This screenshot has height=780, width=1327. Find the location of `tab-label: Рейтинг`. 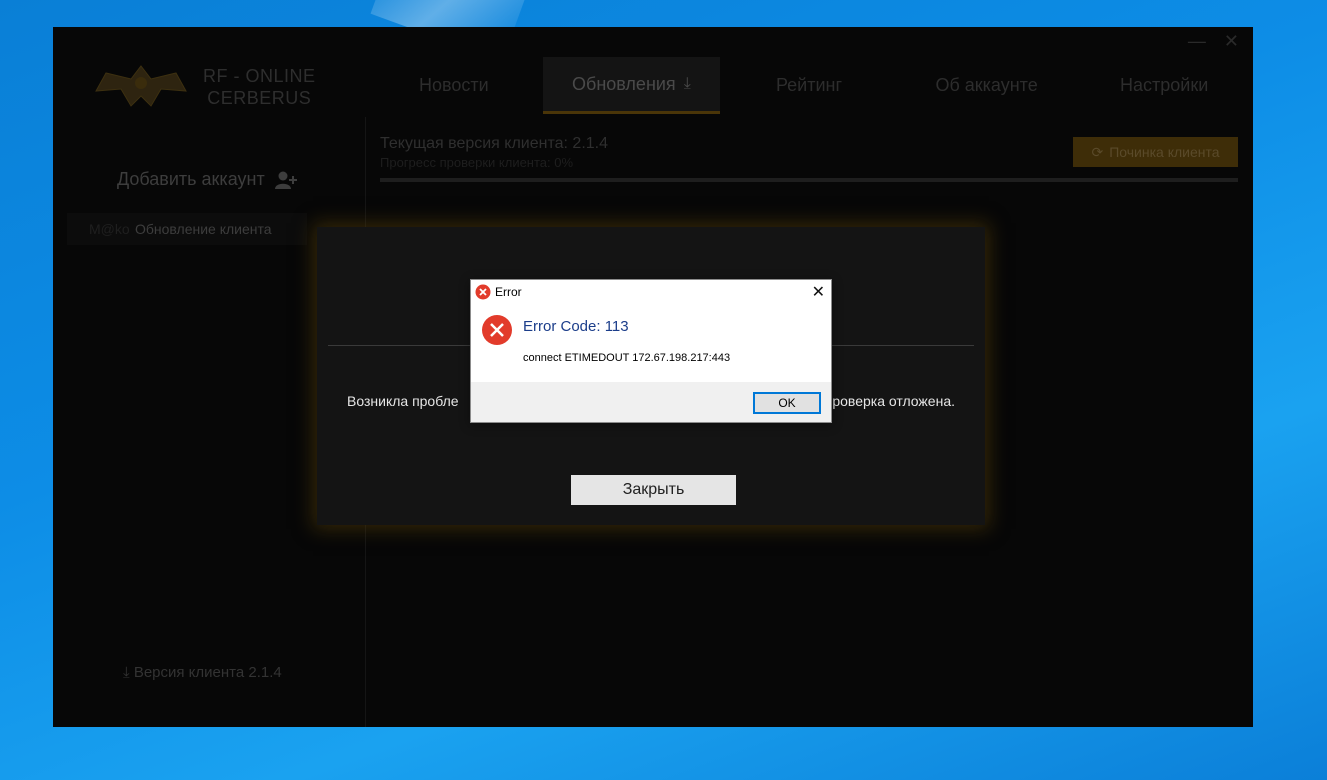

tab-label: Рейтинг is located at coordinates (809, 85).